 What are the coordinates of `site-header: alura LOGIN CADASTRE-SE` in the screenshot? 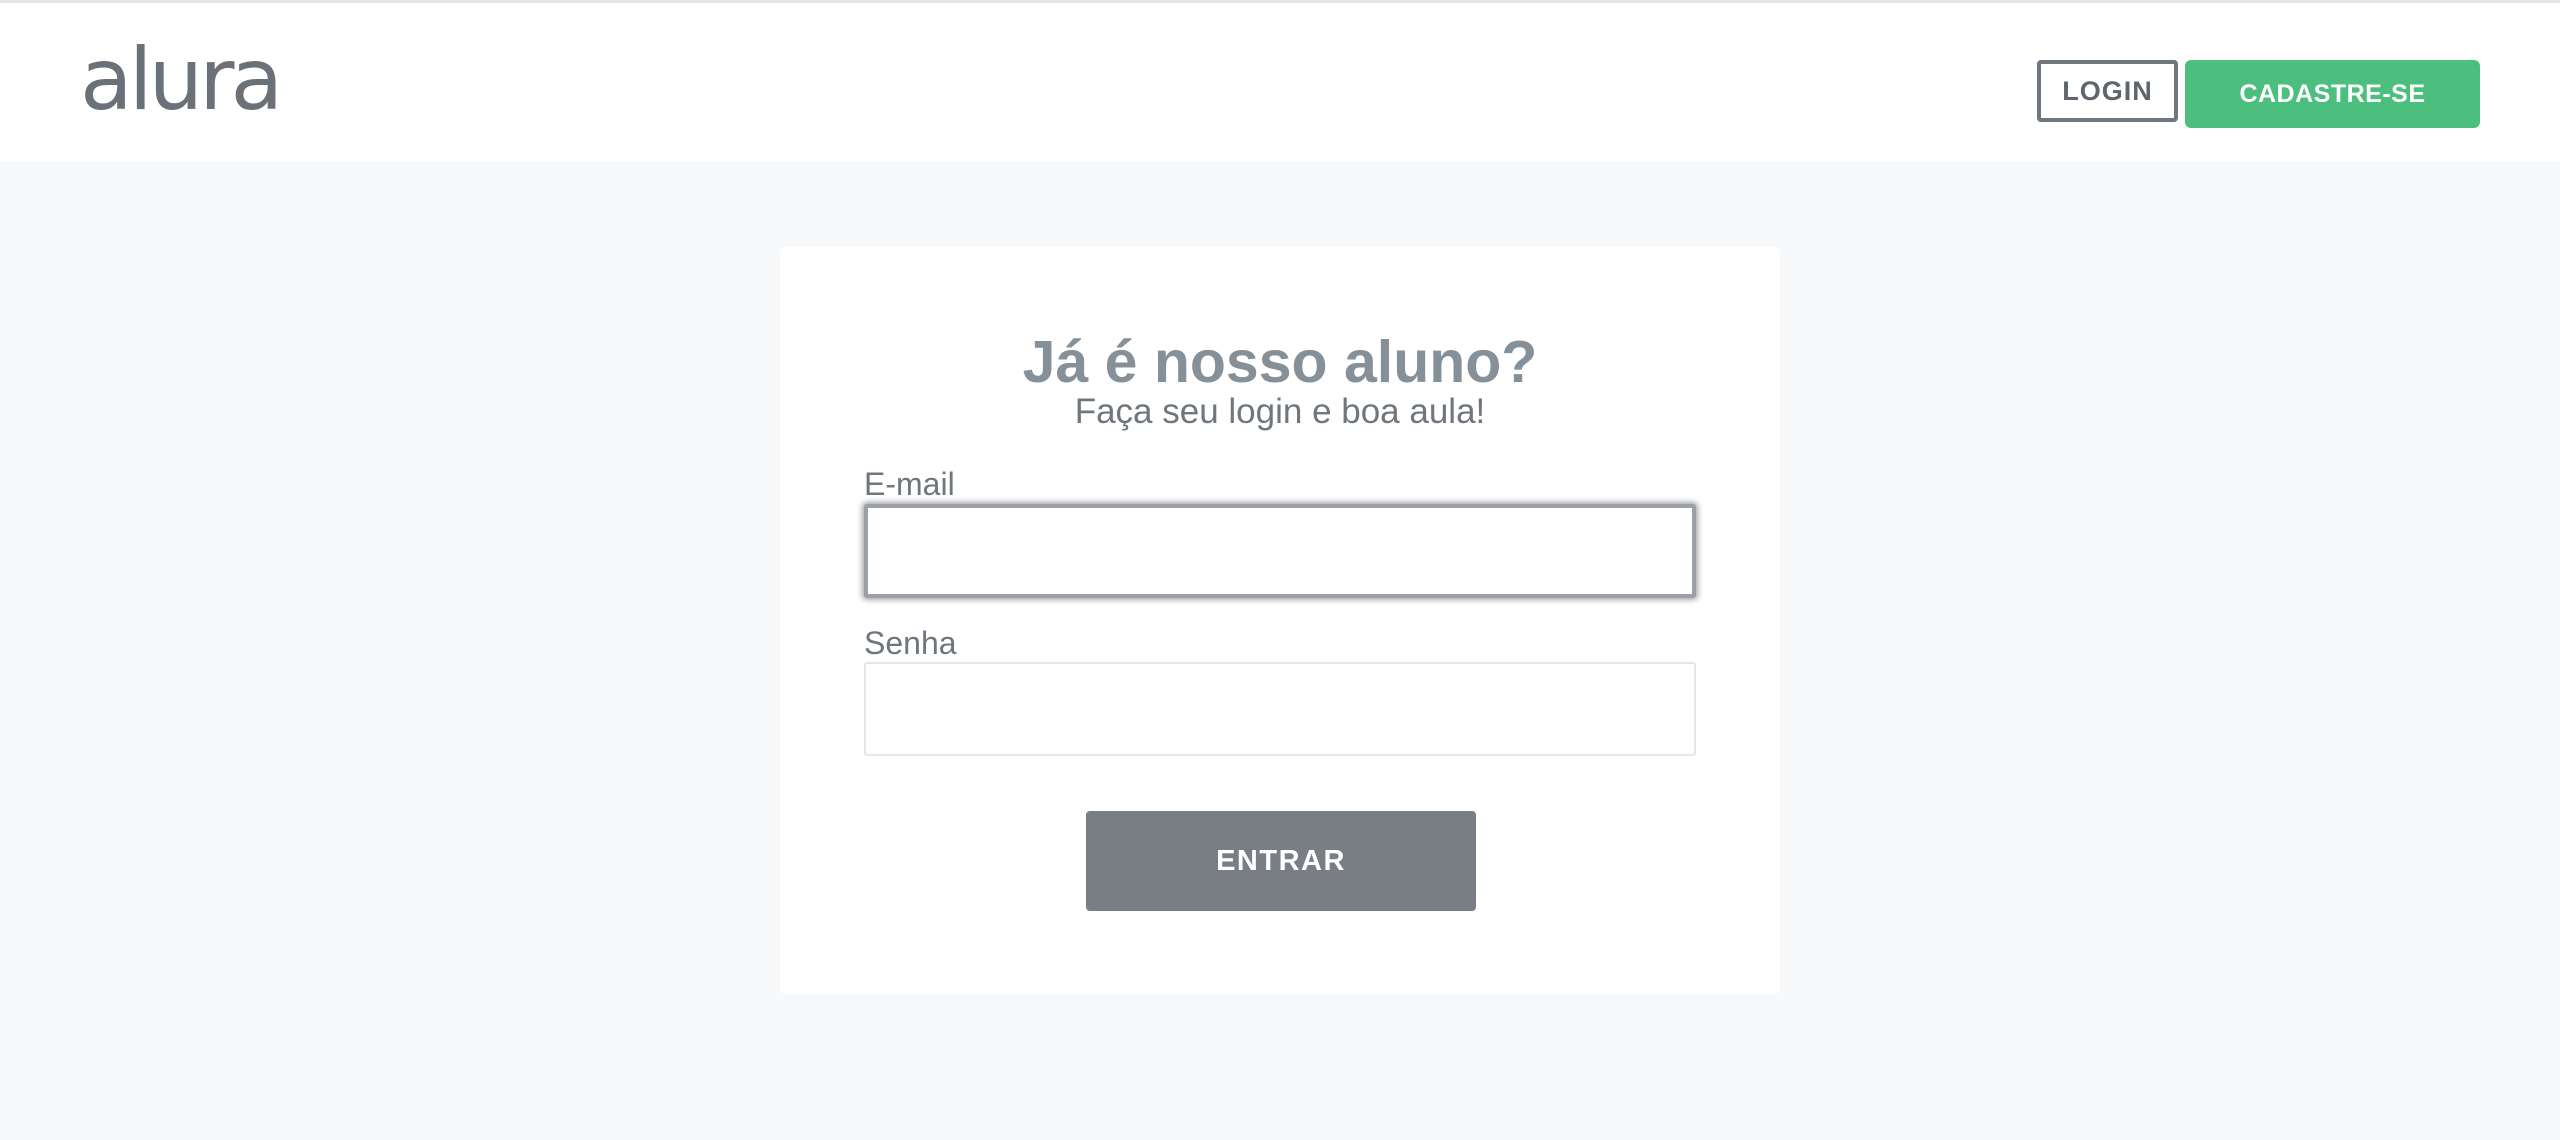 It's located at (1280, 82).